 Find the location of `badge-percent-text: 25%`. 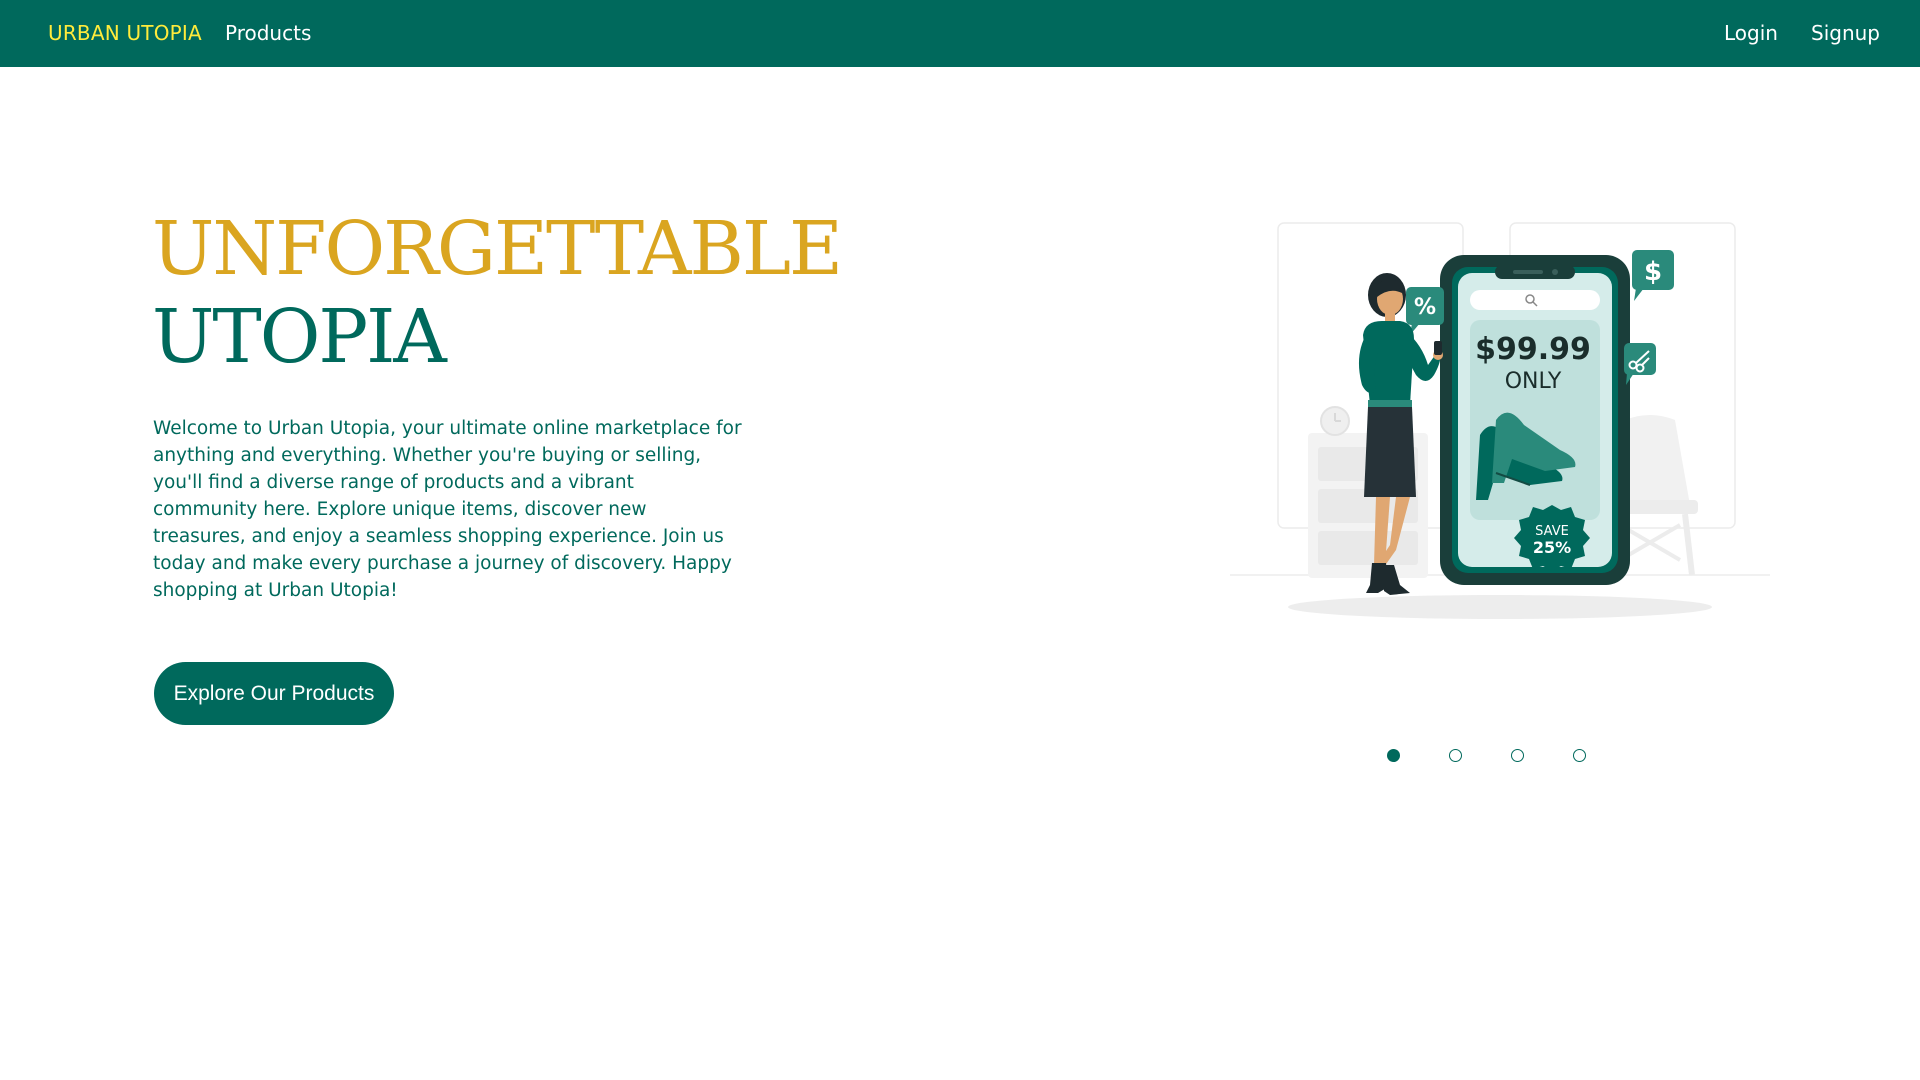

badge-percent-text: 25% is located at coordinates (1552, 547).